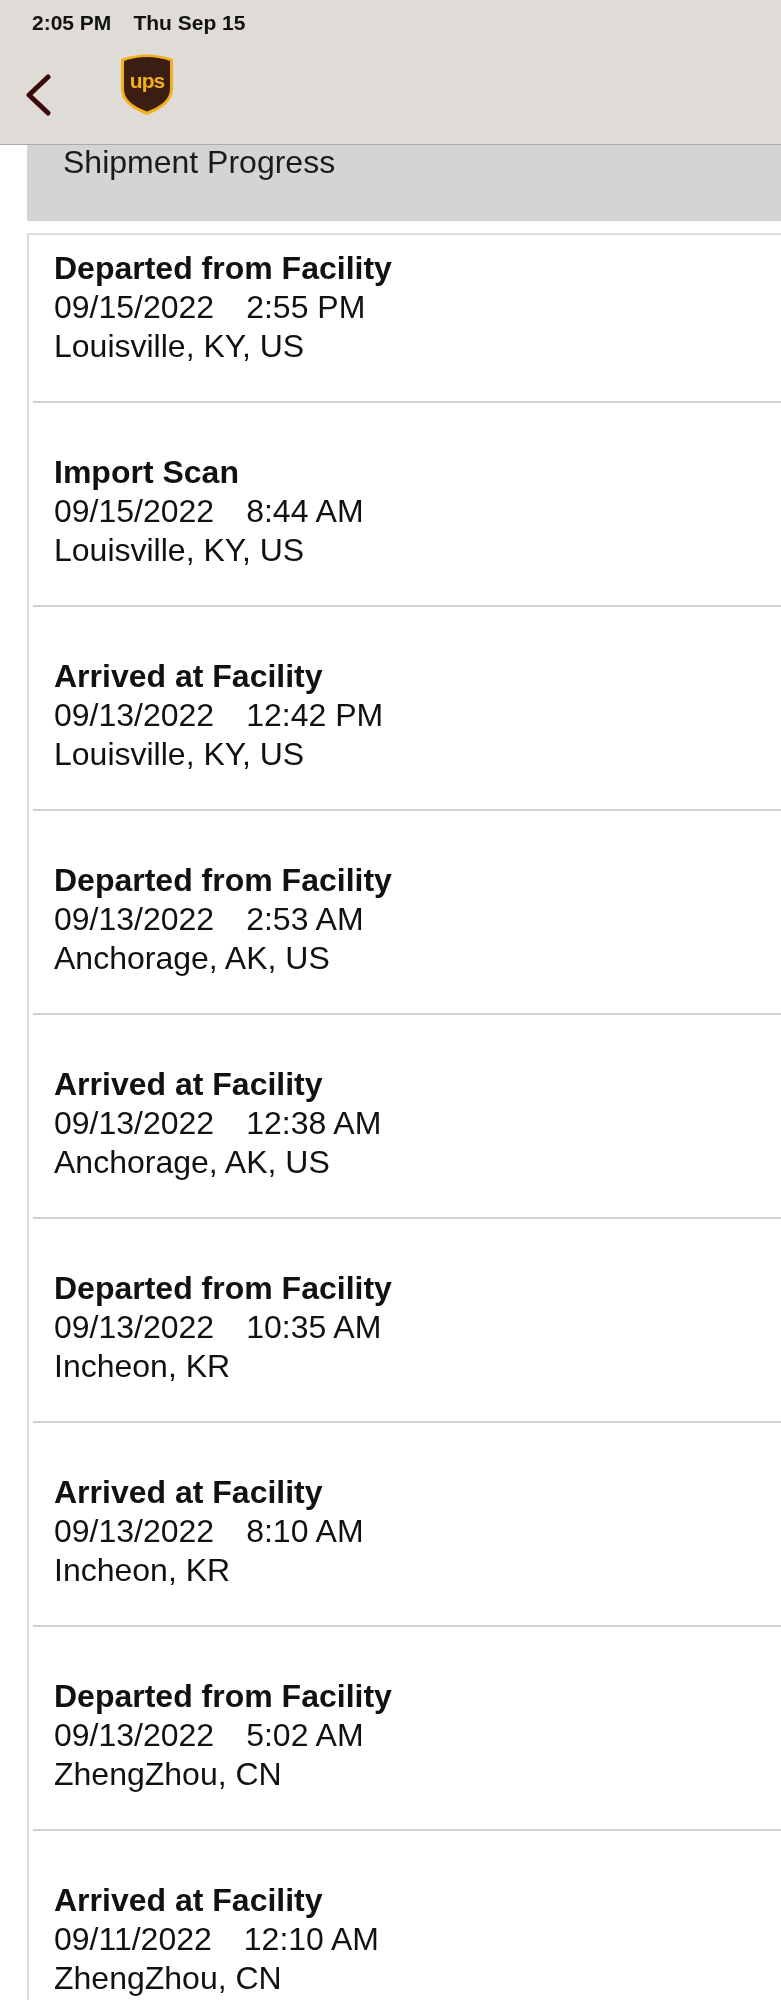  Describe the element at coordinates (146, 472) in the screenshot. I see `event-status: Import Scan` at that location.